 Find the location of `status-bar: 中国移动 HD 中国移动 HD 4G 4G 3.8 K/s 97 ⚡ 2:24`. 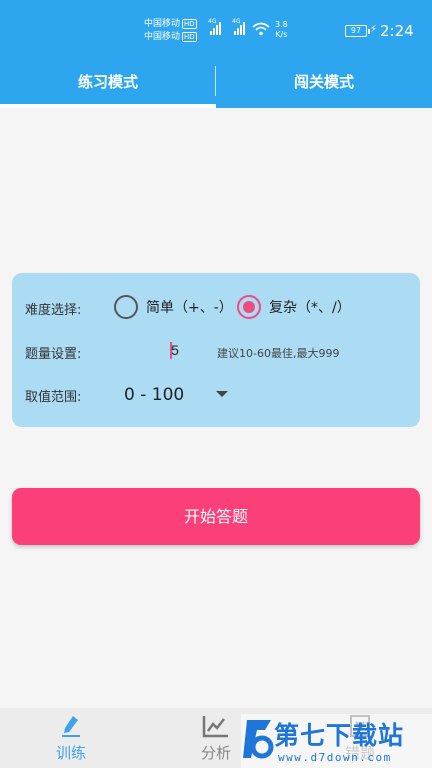

status-bar: 中国移动 HD 中国移动 HD 4G 4G 3.8 K/s 97 ⚡ 2:24 is located at coordinates (216, 31).